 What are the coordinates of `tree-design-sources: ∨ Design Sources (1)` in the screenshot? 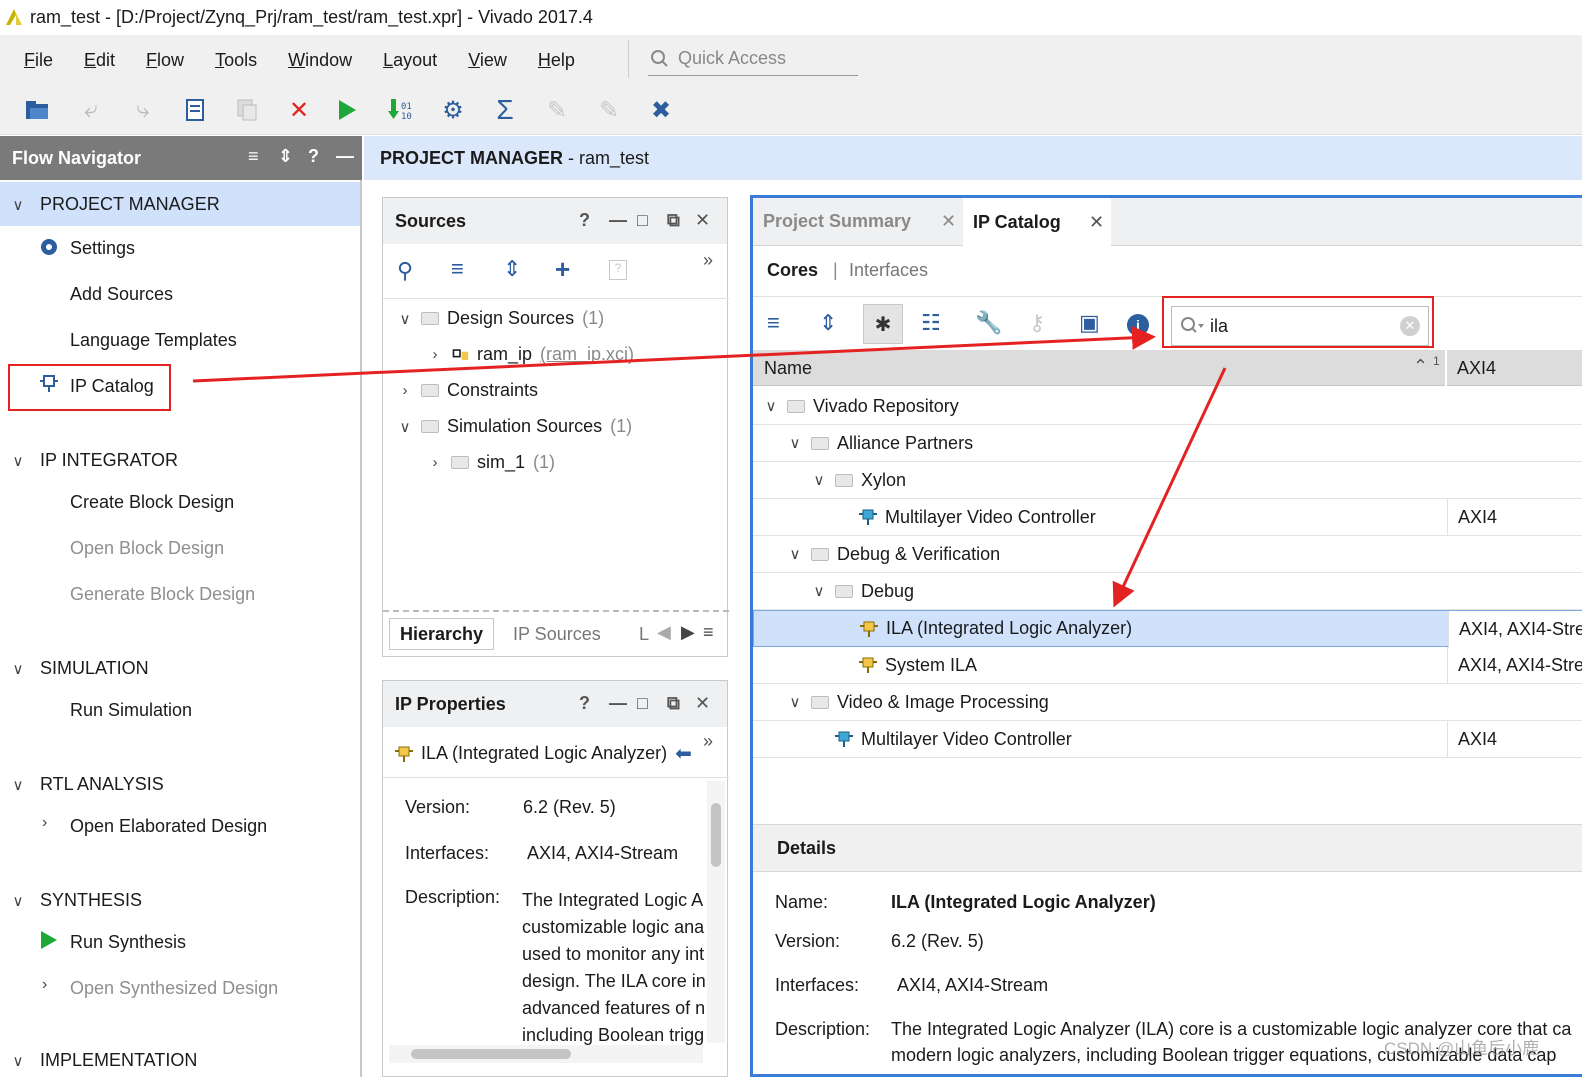 It's located at (501, 318).